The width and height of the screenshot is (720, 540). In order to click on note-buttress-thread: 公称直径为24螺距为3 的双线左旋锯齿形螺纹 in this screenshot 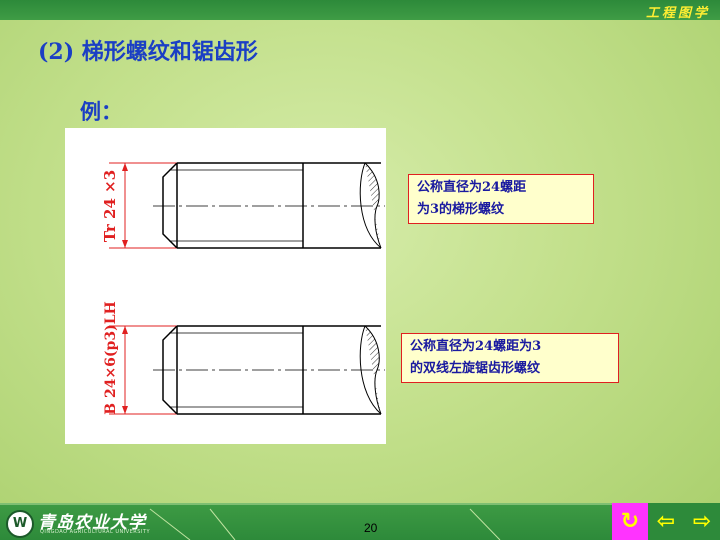, I will do `click(510, 358)`.